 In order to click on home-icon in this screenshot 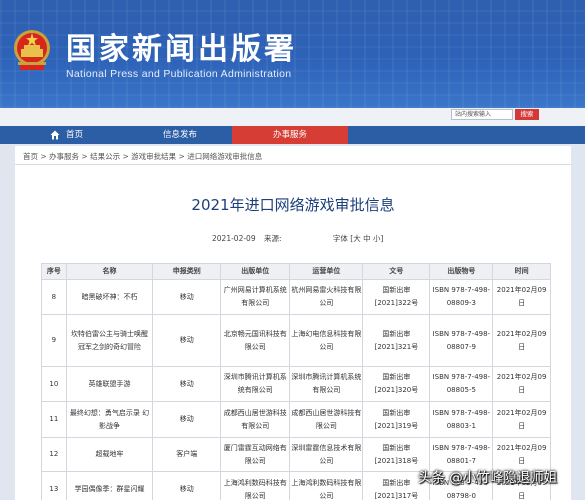, I will do `click(55, 135)`.